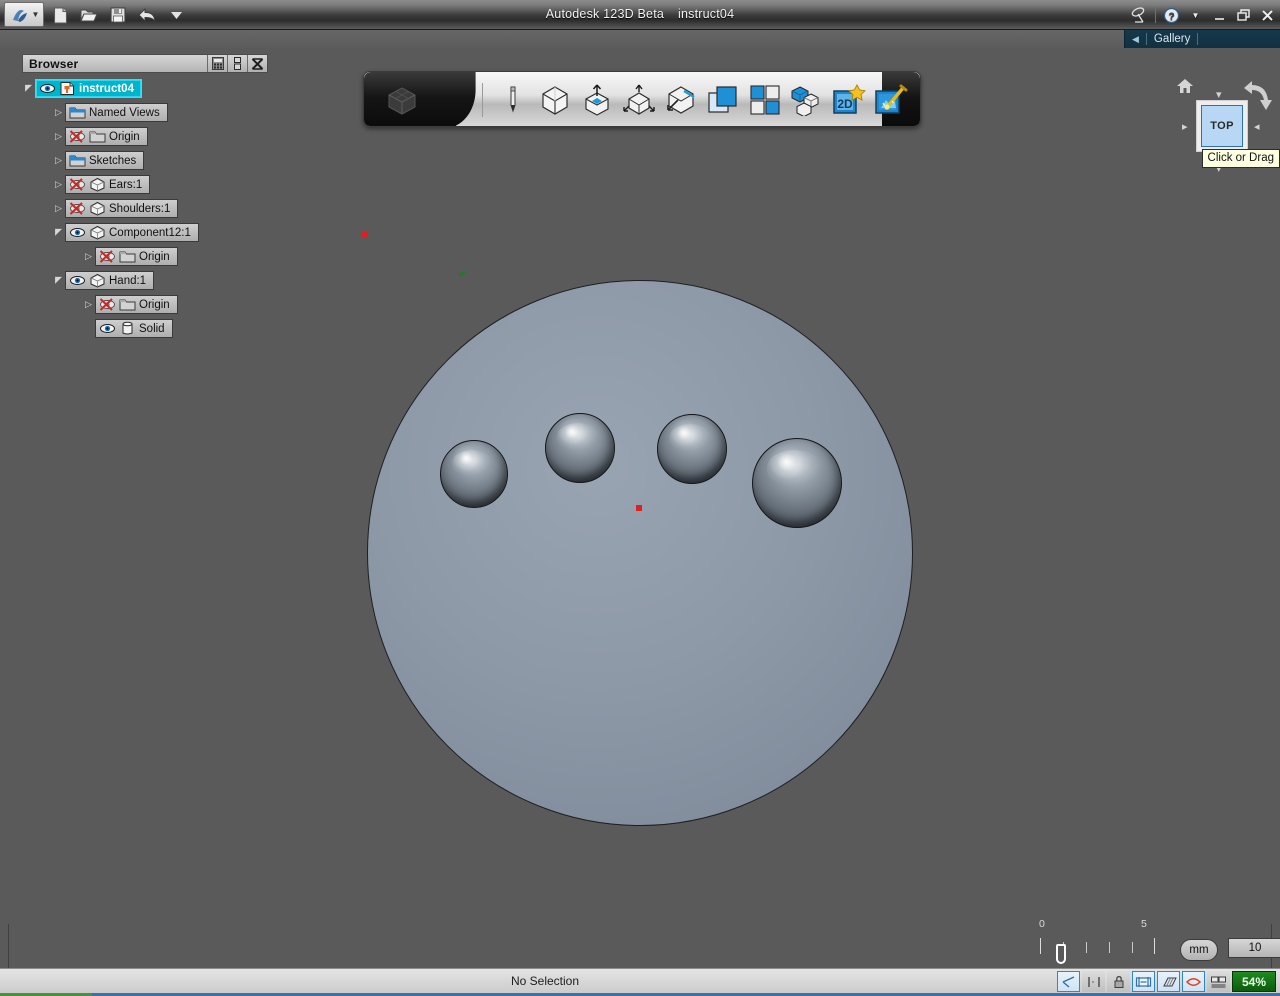 The image size is (1280, 996). I want to click on gallery-collapse-icon: ◀, so click(1135, 39).